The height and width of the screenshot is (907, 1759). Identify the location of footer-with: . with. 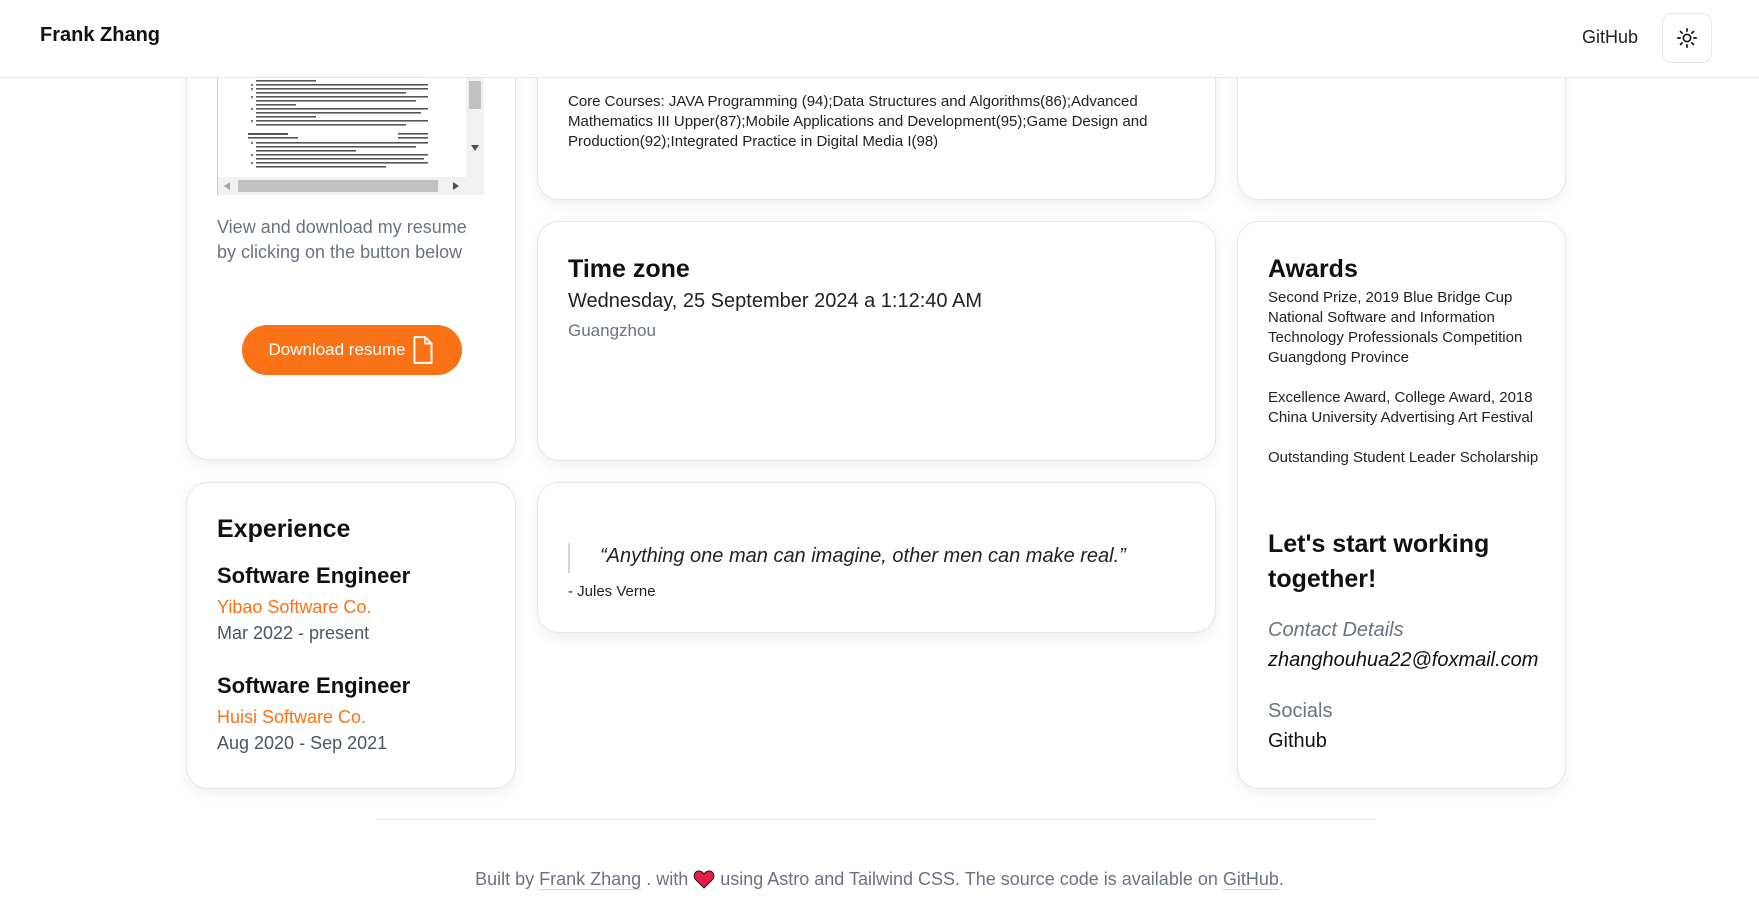
(667, 879).